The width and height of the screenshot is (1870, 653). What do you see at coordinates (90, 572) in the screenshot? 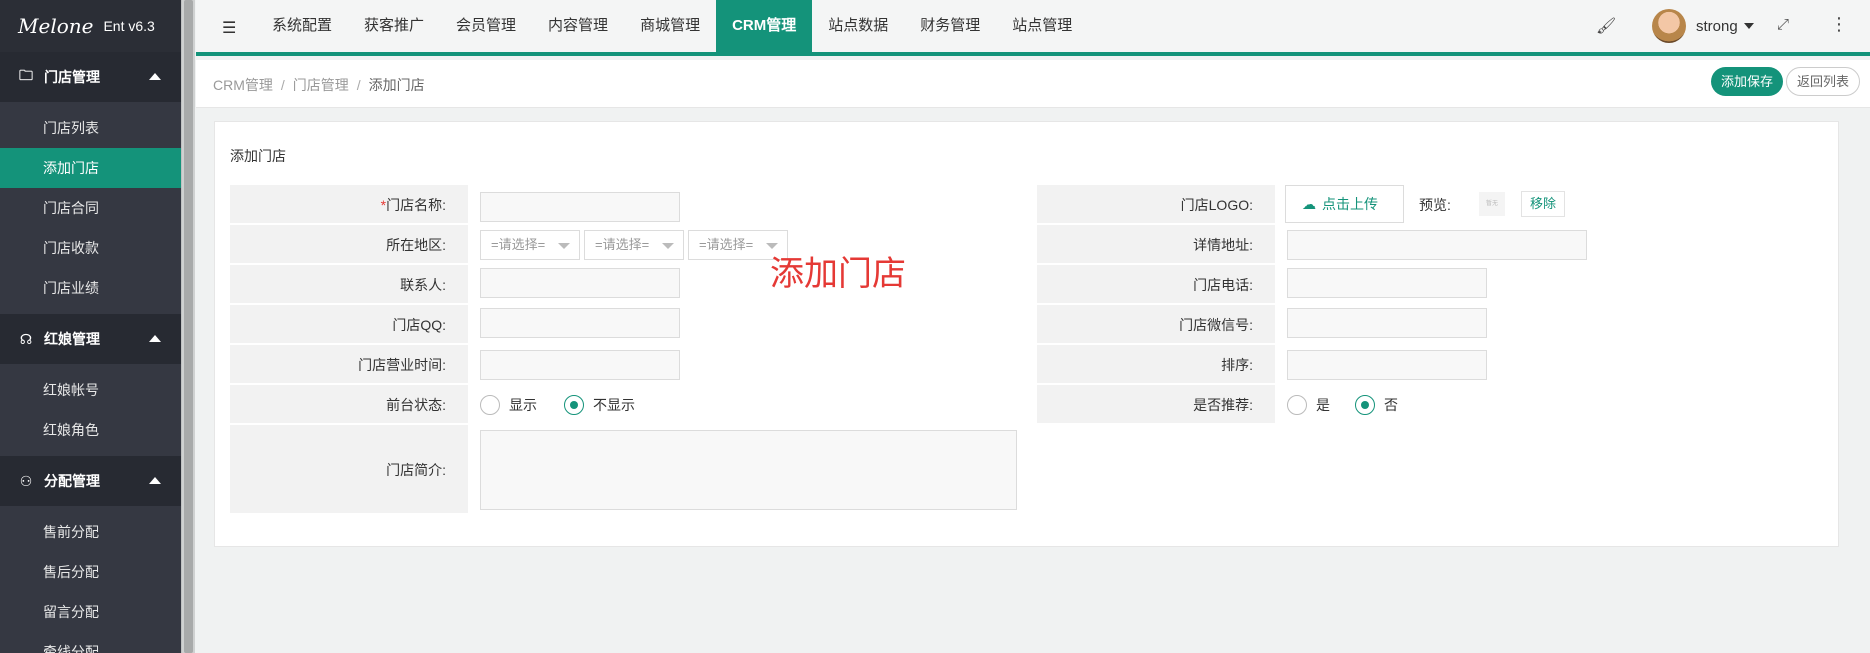
I see `sidebar-item-aftersale-assign: 售后分配` at bounding box center [90, 572].